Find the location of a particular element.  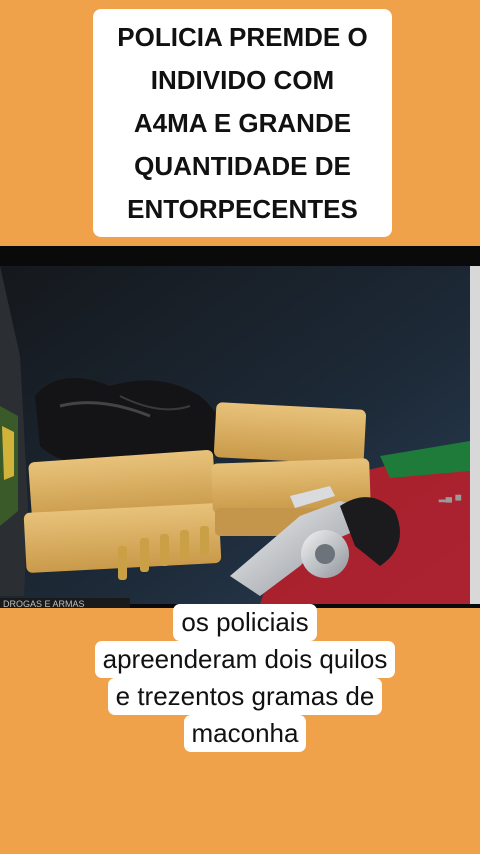

headline-line: ENTORPECENTES is located at coordinates (242, 208).